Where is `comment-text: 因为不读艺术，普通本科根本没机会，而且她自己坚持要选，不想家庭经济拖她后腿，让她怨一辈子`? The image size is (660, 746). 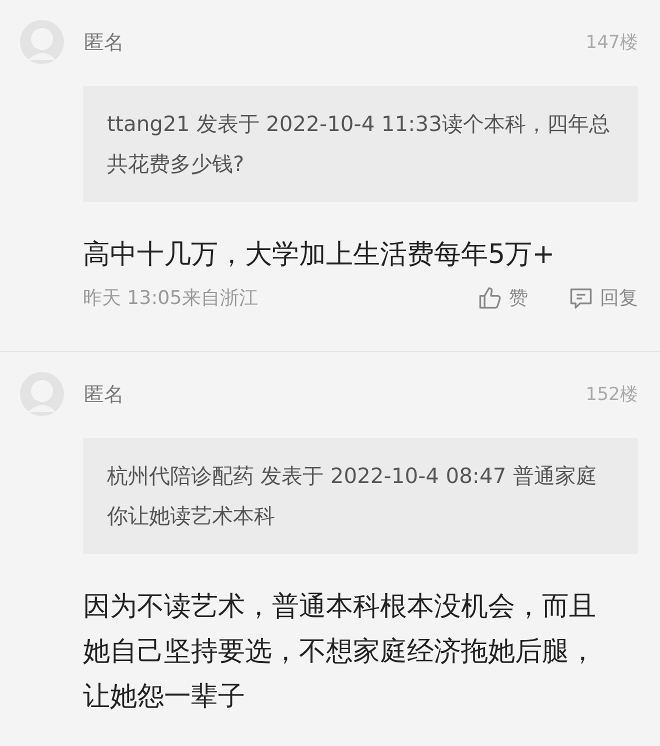 comment-text: 因为不读艺术，普通本科根本没机会，而且她自己坚持要选，不想家庭经济拖她后腿，让她怨一辈子 is located at coordinates (340, 652).